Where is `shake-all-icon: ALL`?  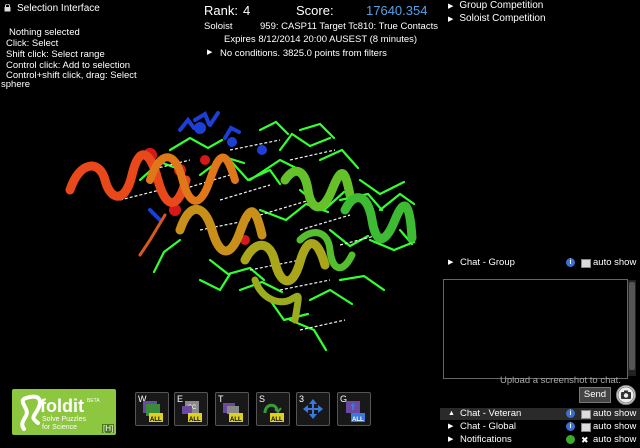 shake-all-icon: ALL is located at coordinates (273, 413).